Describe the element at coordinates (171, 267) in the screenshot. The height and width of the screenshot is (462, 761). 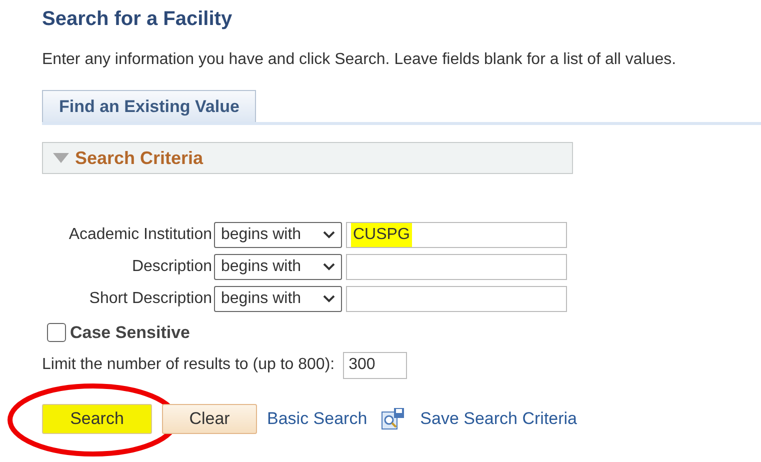
I see `field-label: Description` at that location.